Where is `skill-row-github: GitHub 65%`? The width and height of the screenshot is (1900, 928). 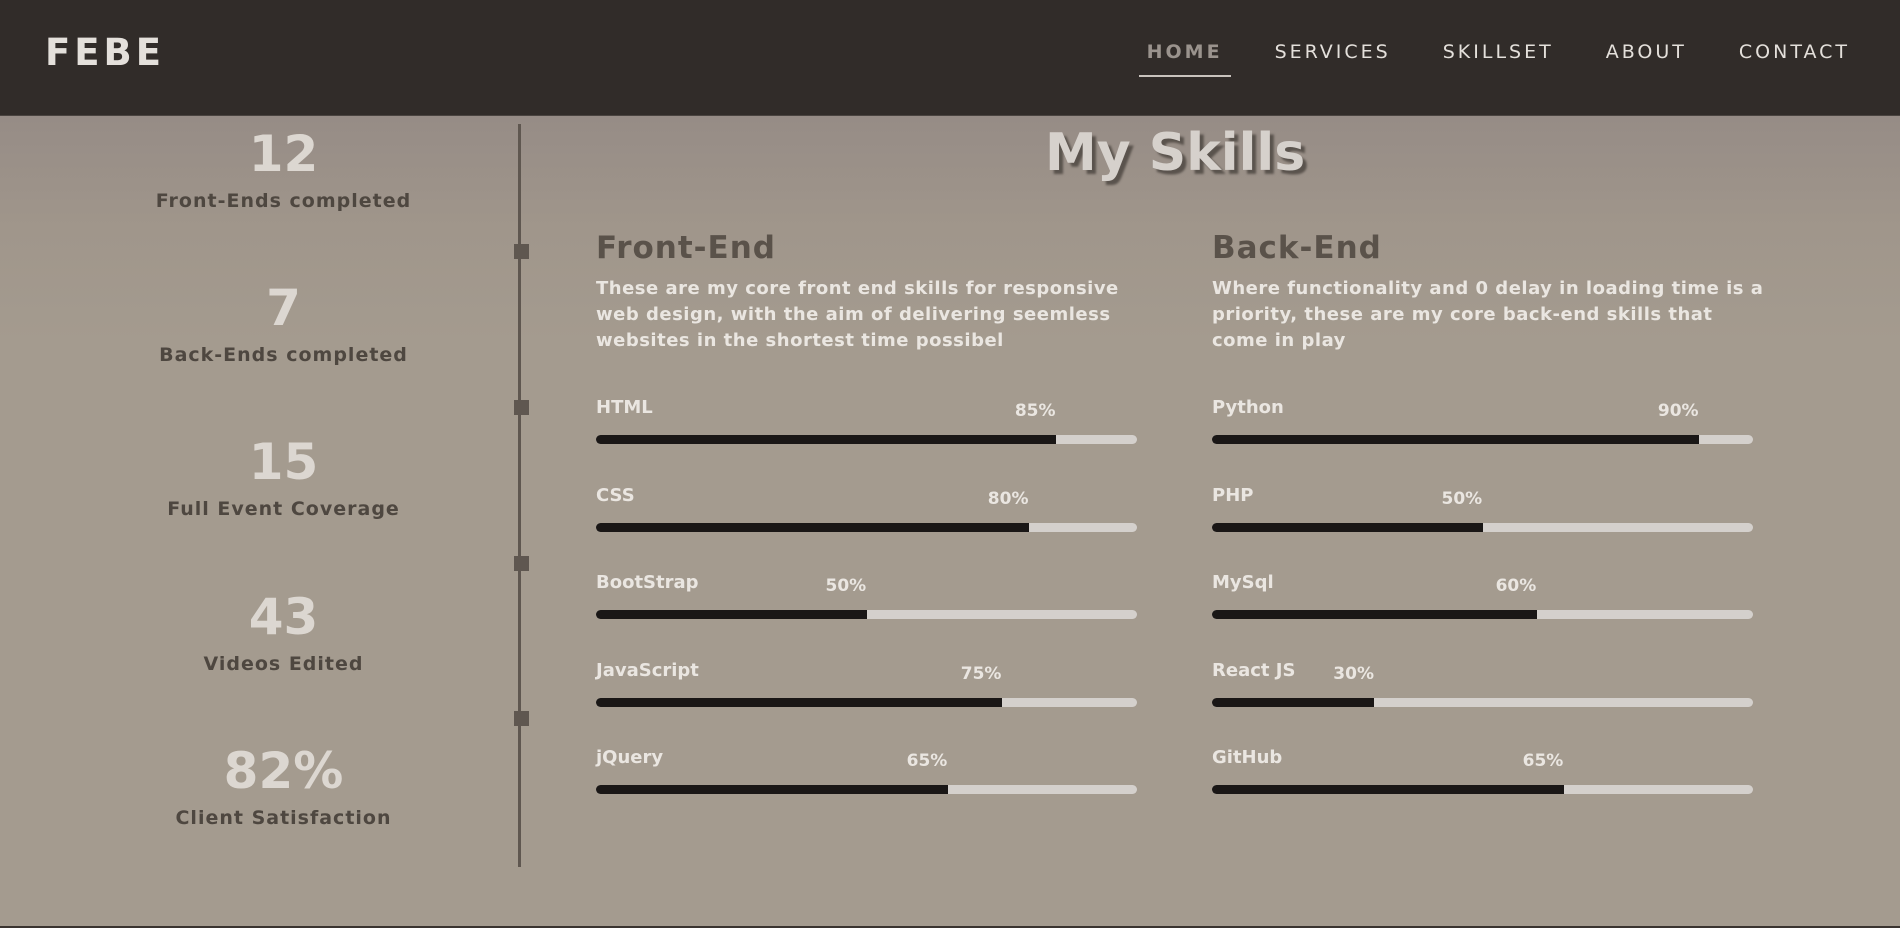
skill-row-github: GitHub 65% is located at coordinates (1482, 776).